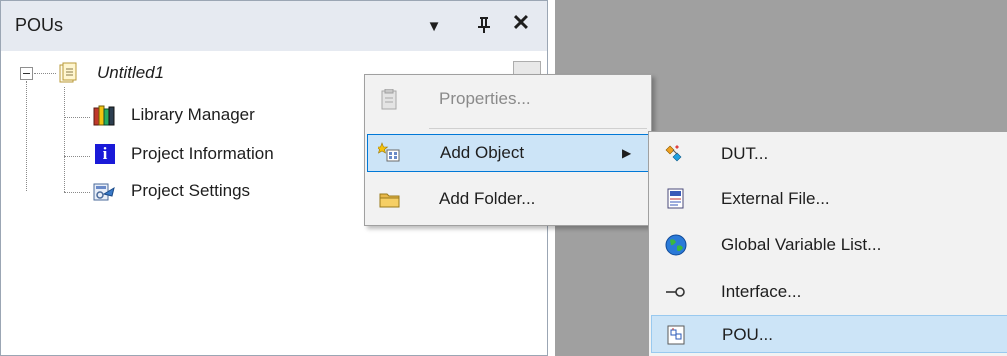  Describe the element at coordinates (677, 335) in the screenshot. I see `pou-icon` at that location.